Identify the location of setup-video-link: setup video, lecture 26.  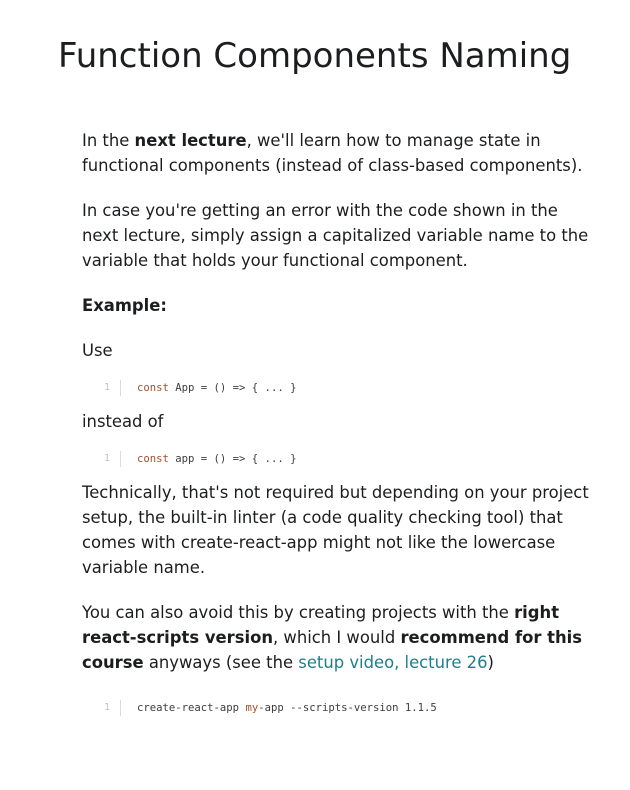
(392, 662).